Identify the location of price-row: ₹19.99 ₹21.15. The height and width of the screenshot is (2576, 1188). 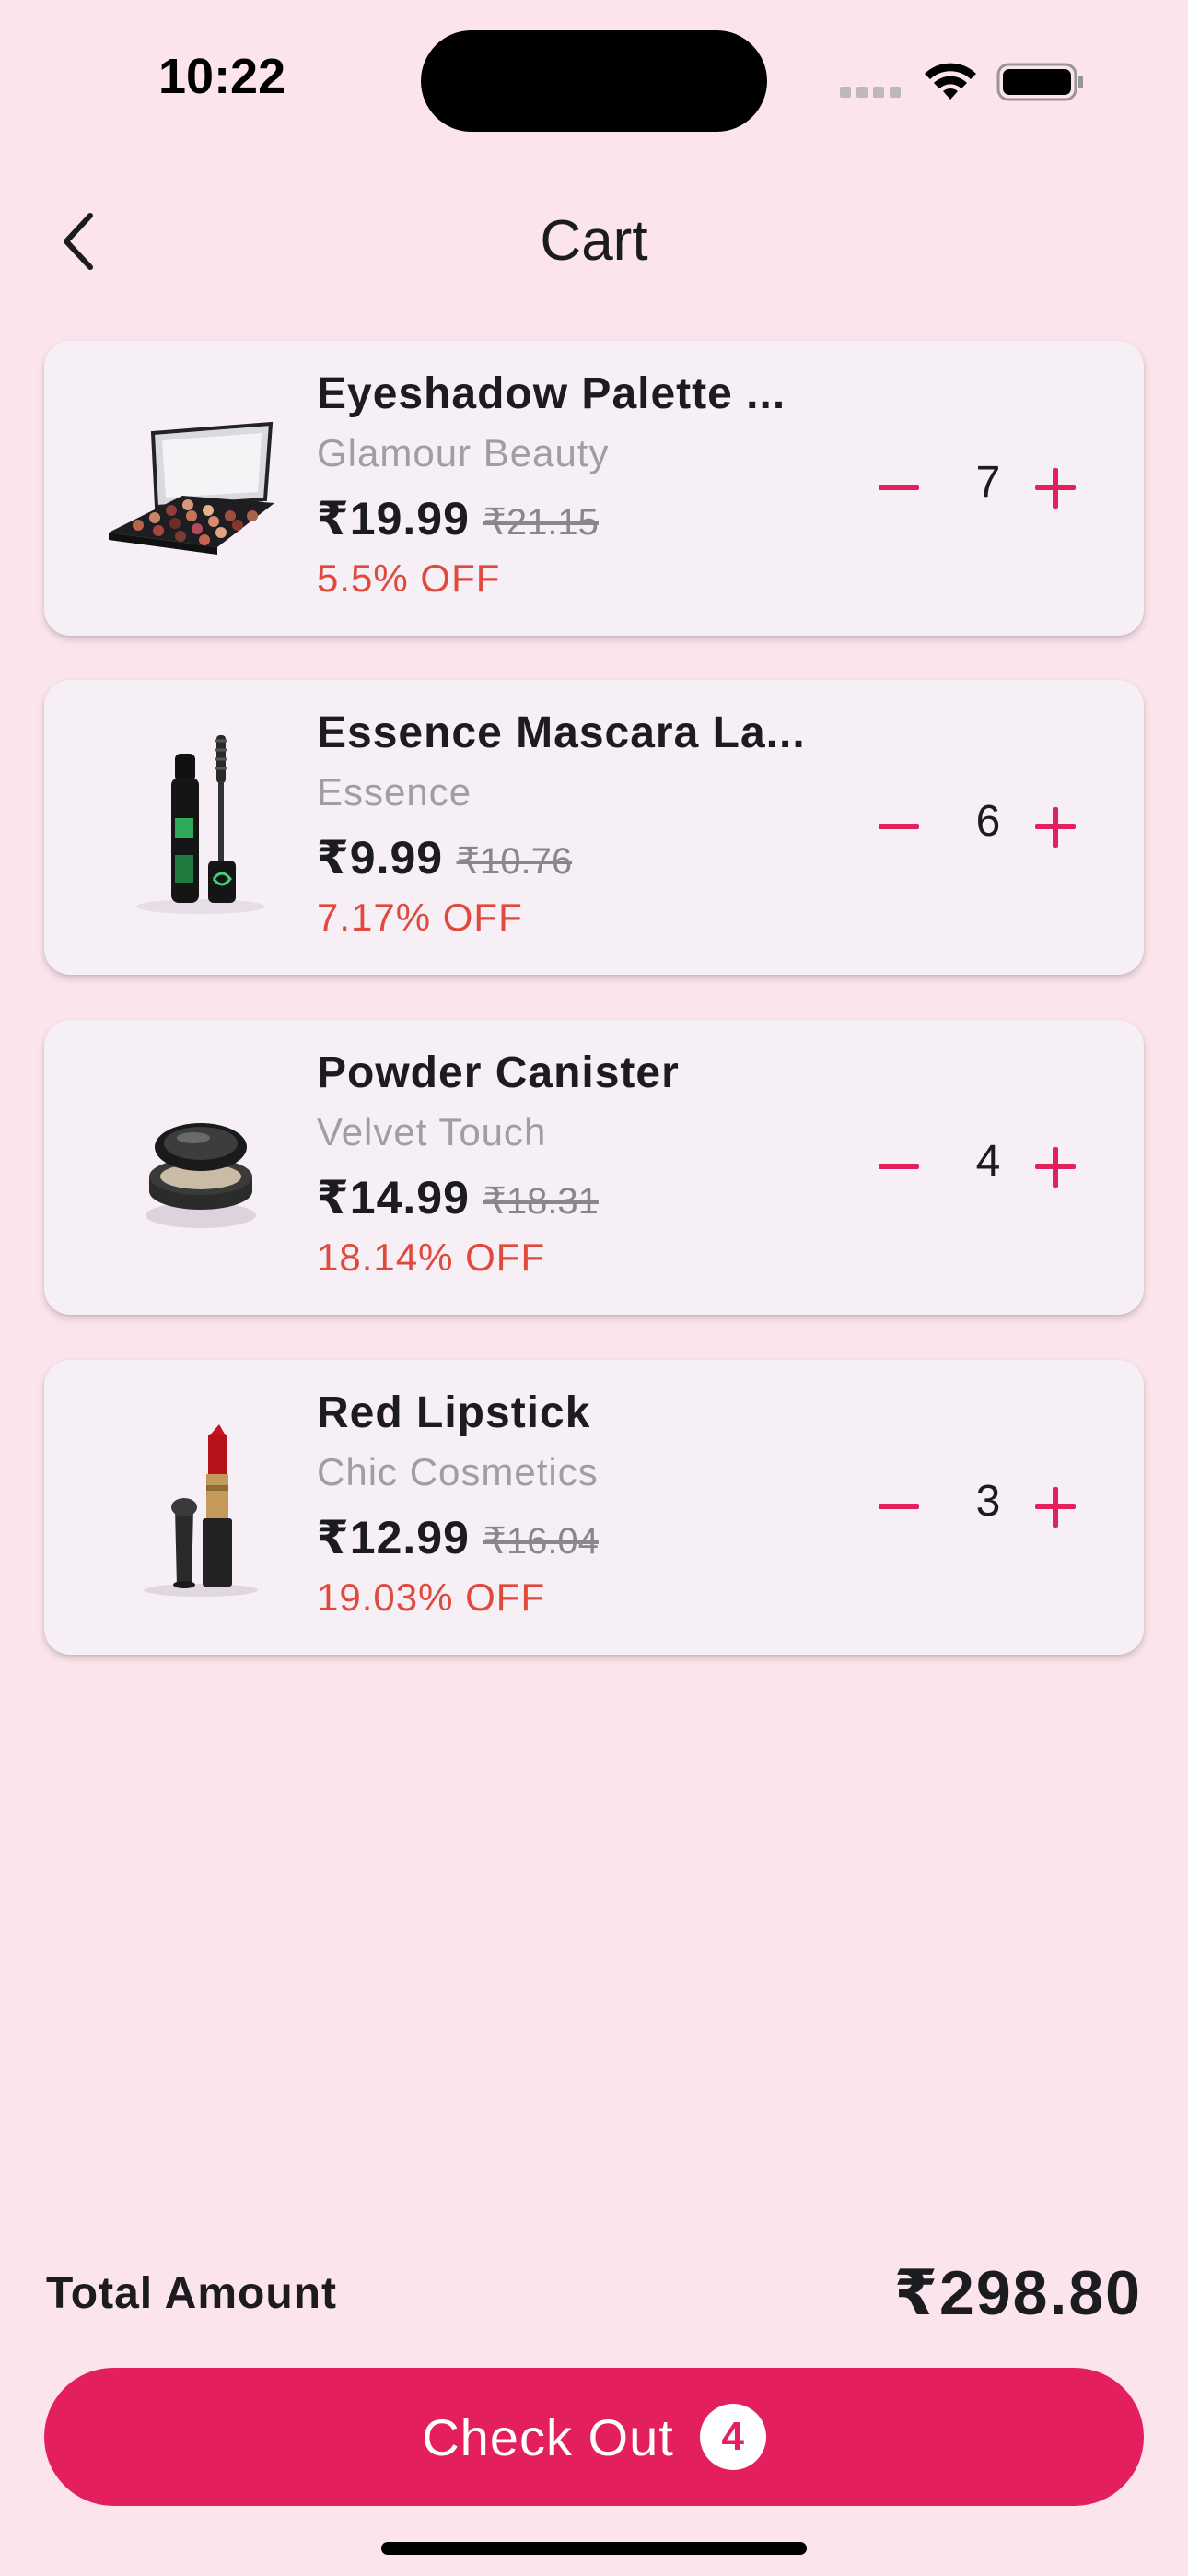
(458, 518).